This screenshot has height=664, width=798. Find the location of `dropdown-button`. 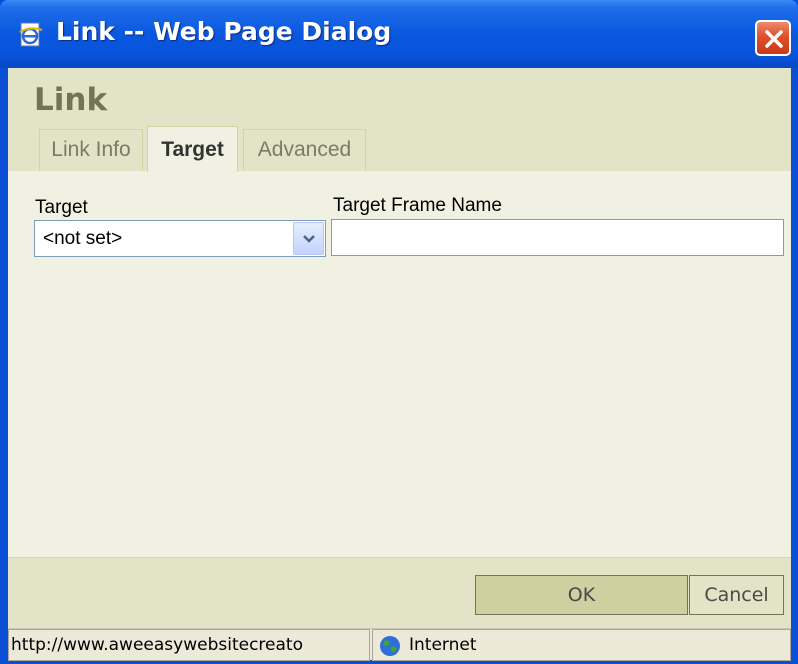

dropdown-button is located at coordinates (308, 238).